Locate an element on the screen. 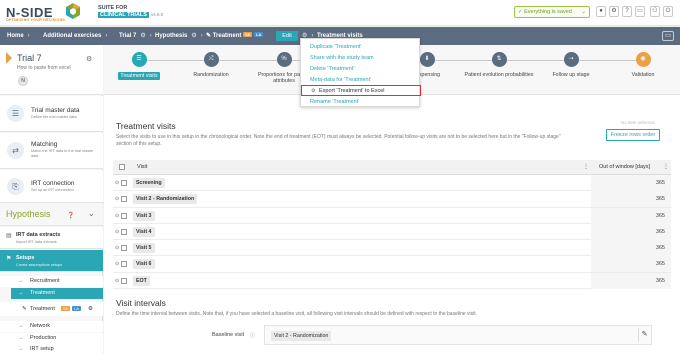 The width and height of the screenshot is (680, 354). step-label: Patient evolution probabilities is located at coordinates (499, 75).